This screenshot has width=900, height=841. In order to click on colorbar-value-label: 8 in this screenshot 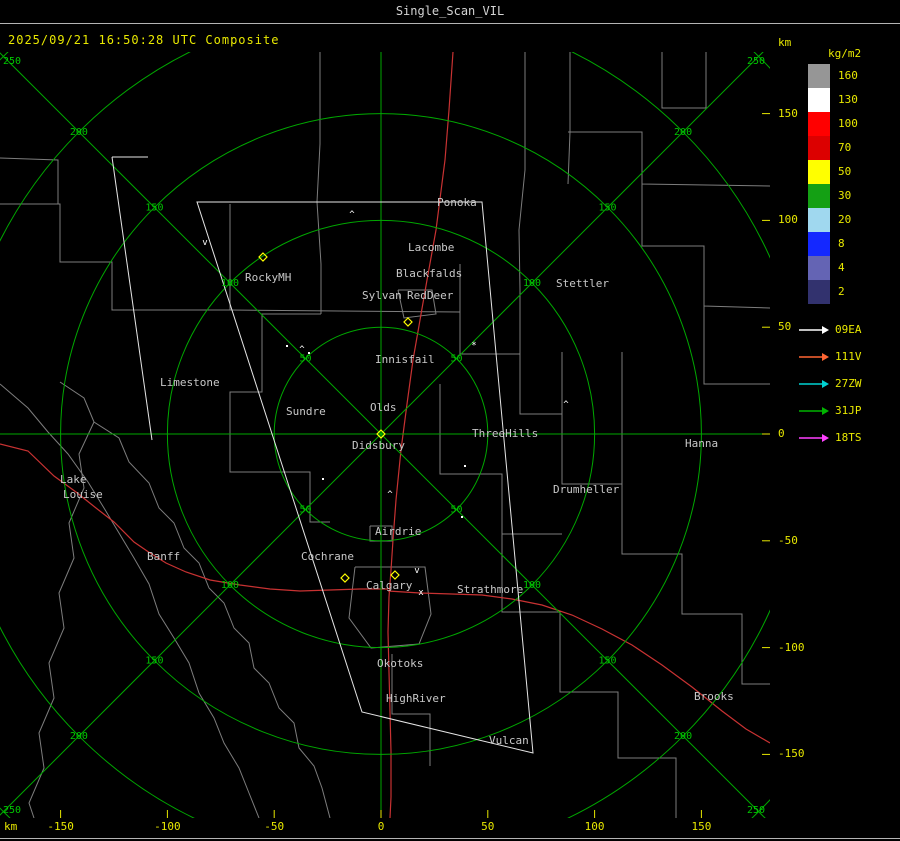, I will do `click(841, 243)`.